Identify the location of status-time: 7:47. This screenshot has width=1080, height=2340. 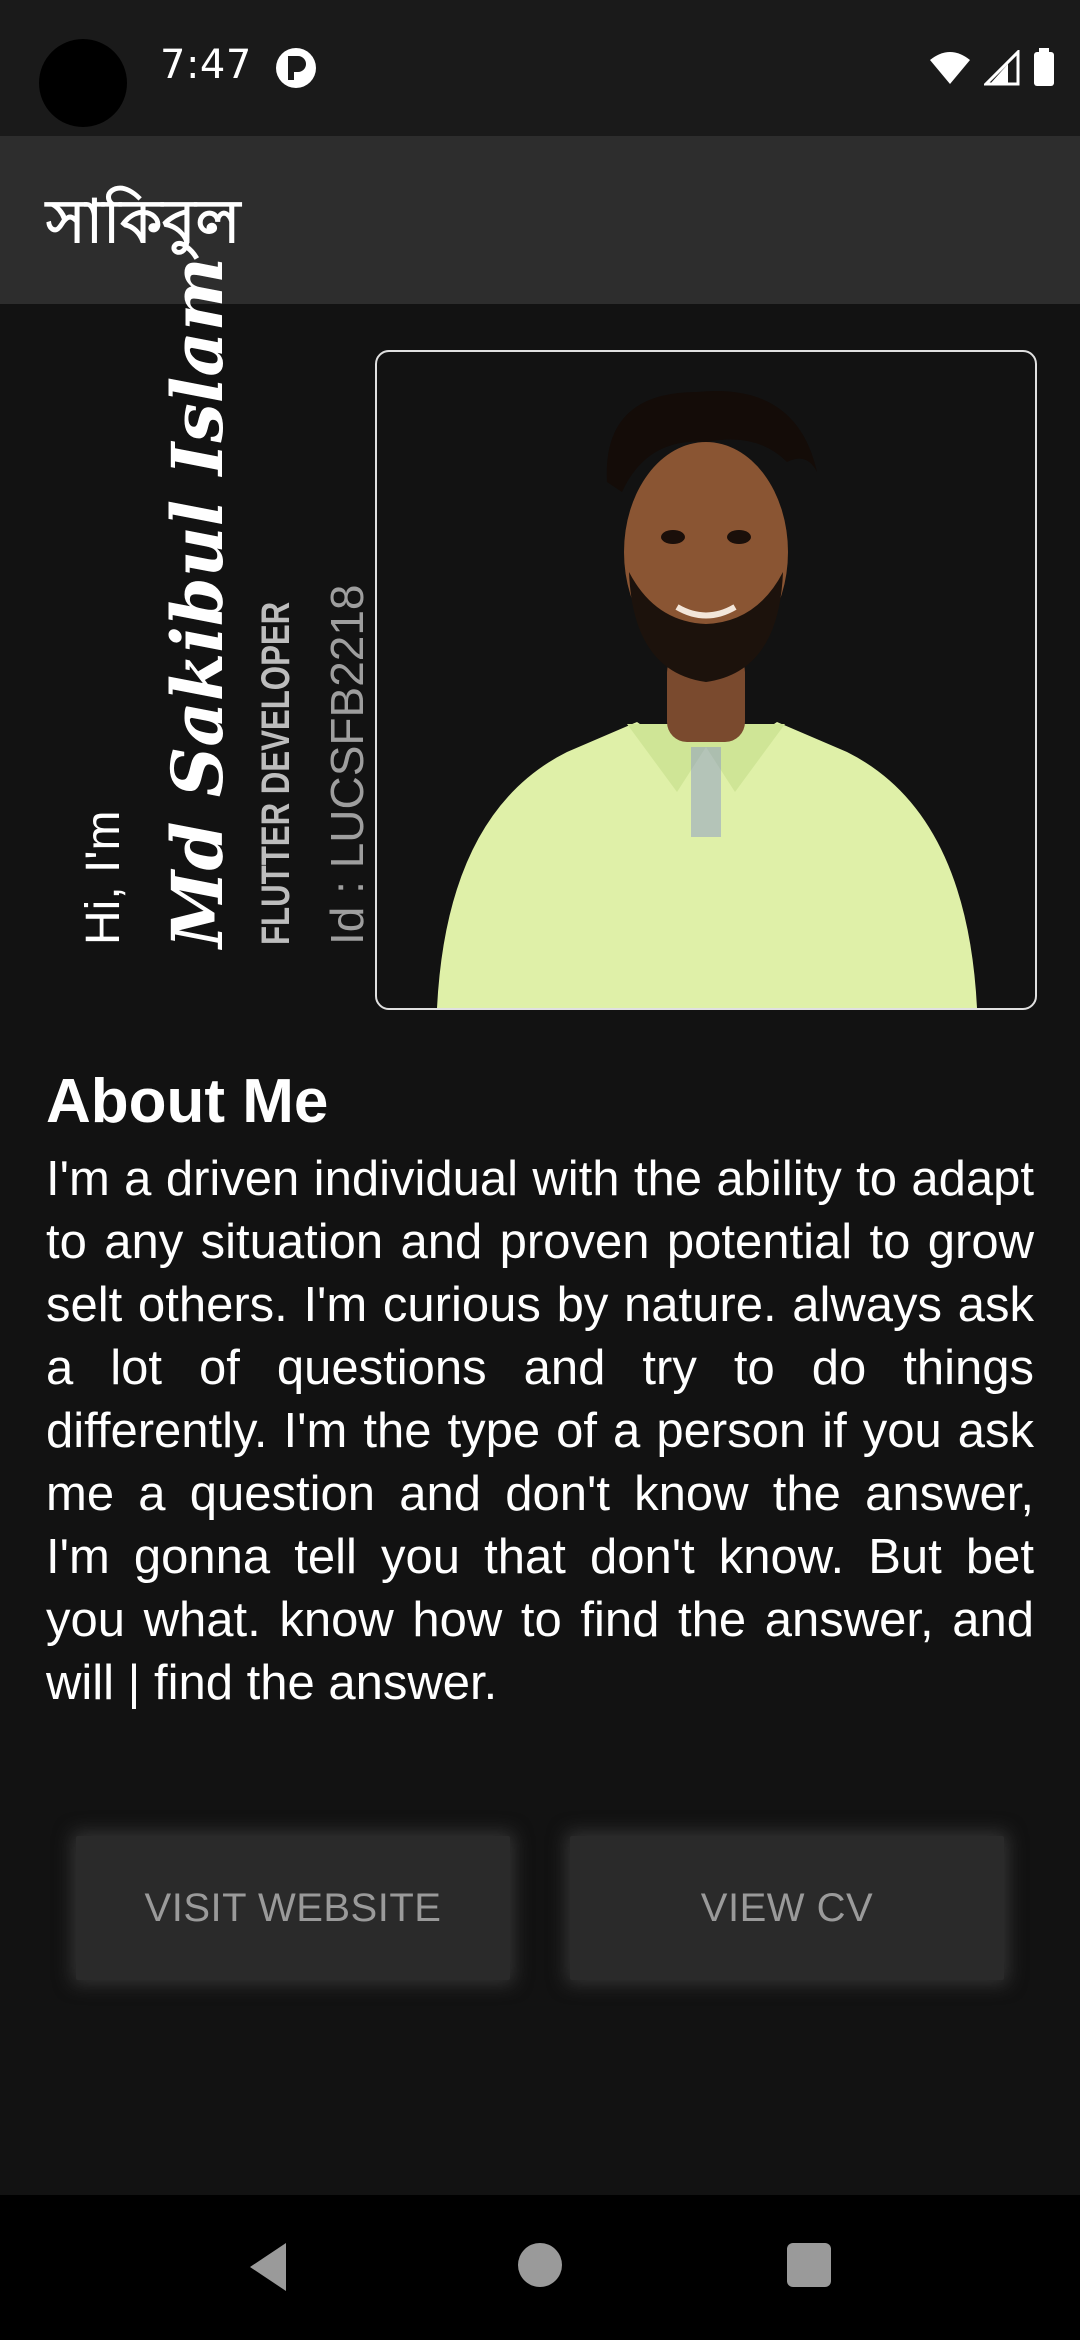
(206, 65).